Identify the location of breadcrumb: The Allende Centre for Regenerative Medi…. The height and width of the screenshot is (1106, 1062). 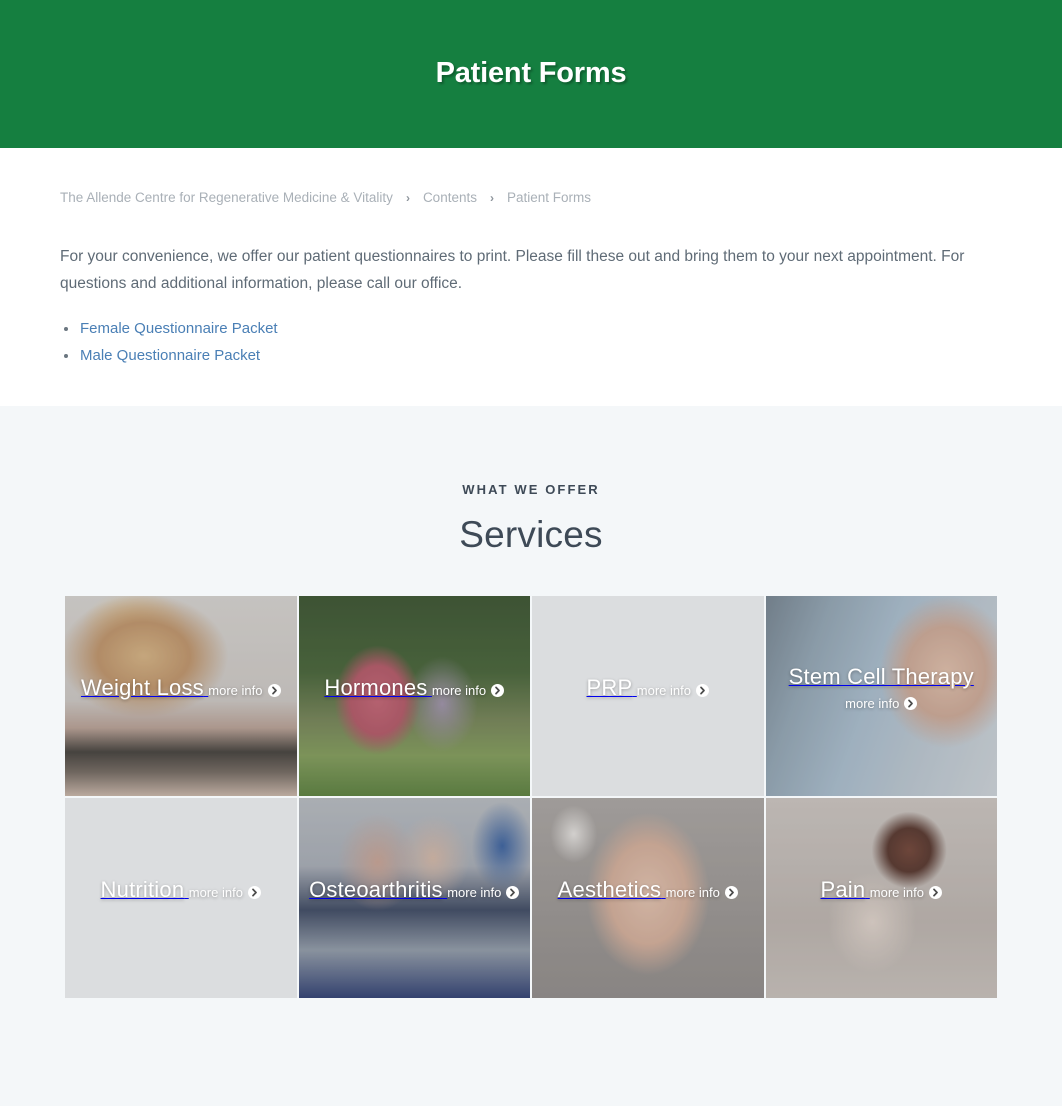
(531, 176).